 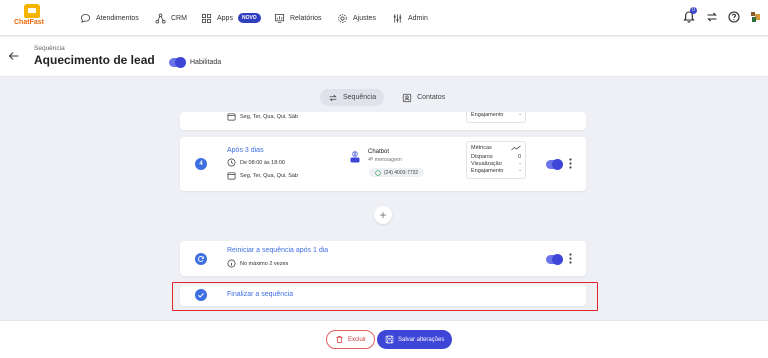 I want to click on nav-item-admin: Admin, so click(x=410, y=18).